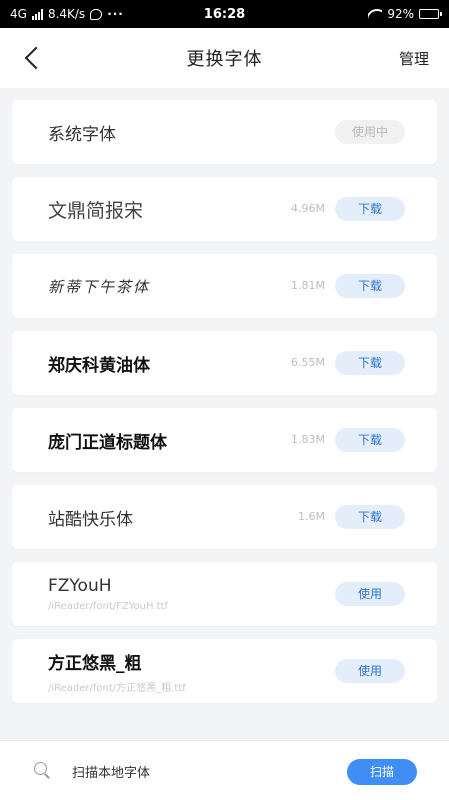 This screenshot has height=800, width=449. I want to click on font-name: 文鼎简报宋, so click(96, 210).